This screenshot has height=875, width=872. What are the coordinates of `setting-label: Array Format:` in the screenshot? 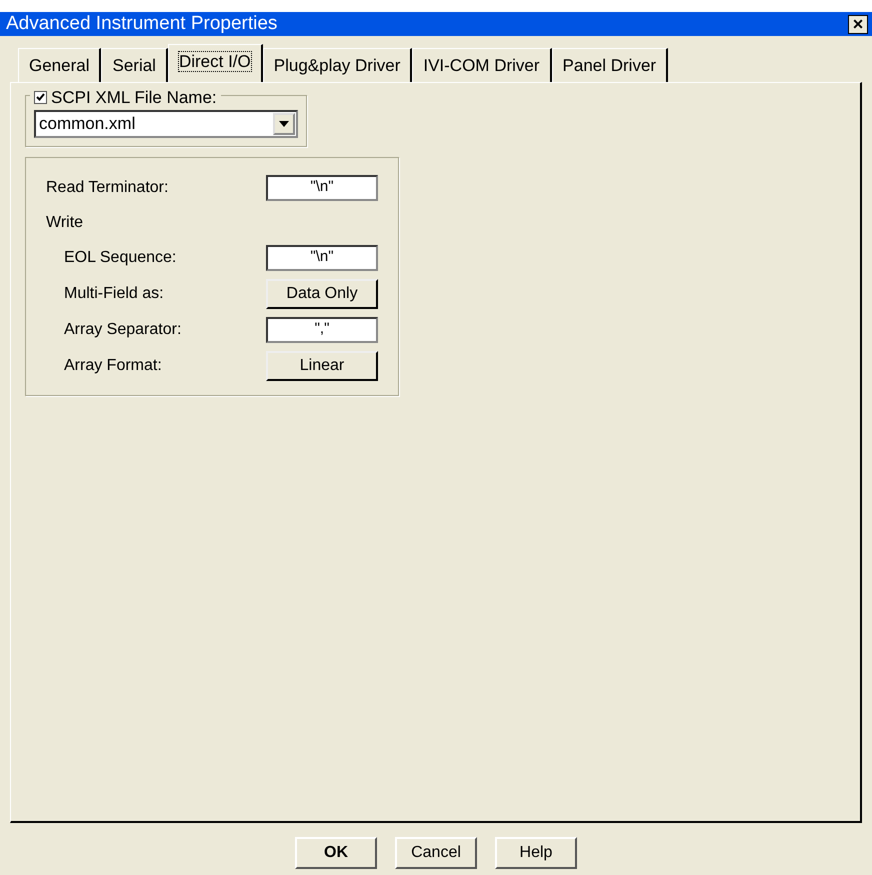 It's located at (113, 366).